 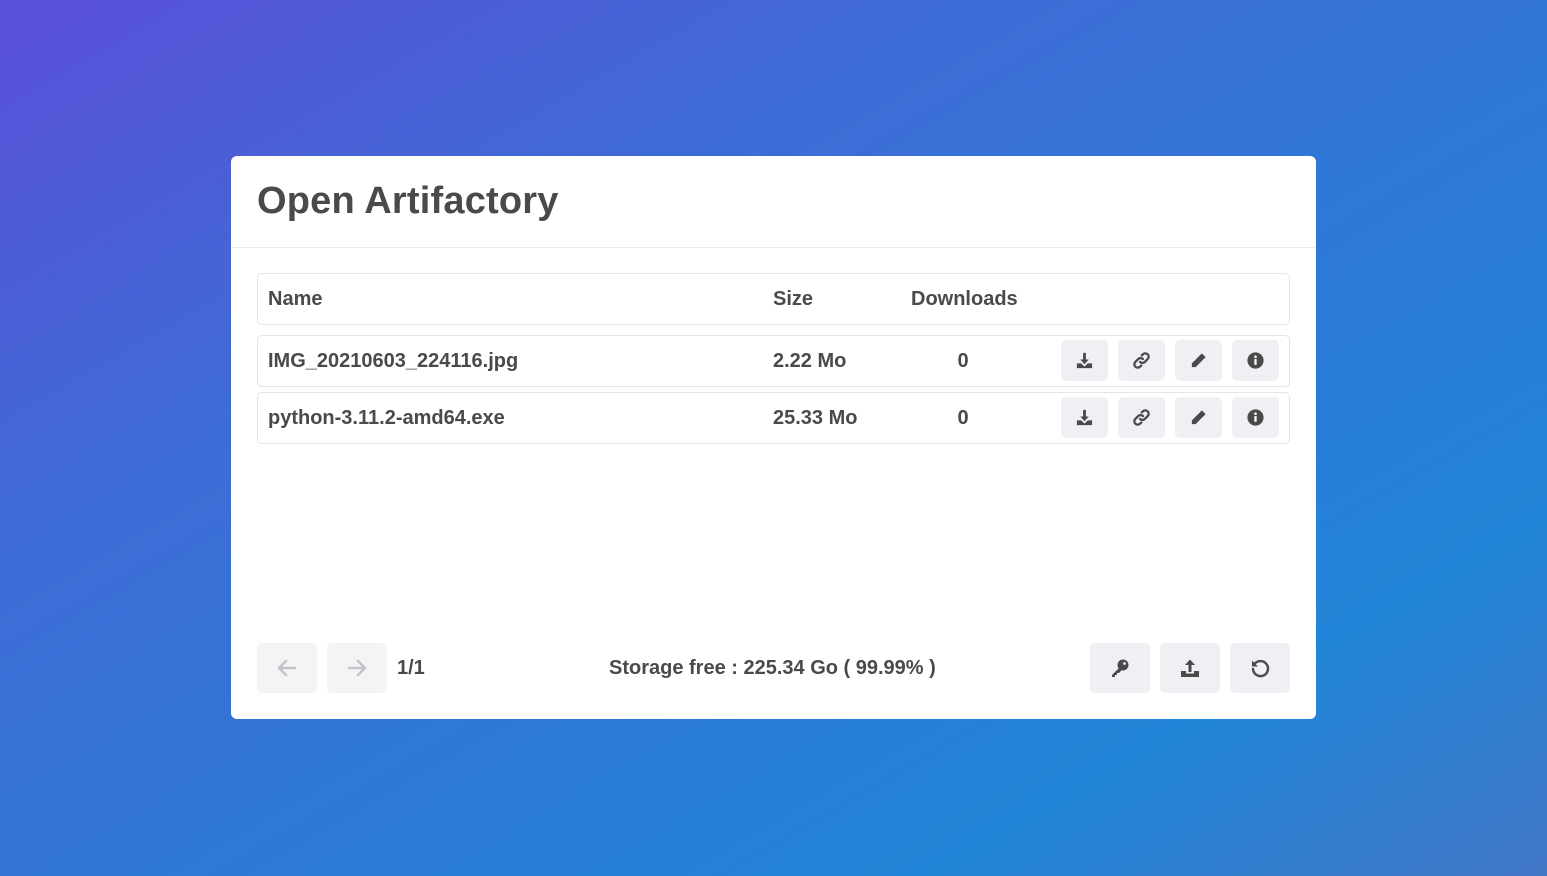 I want to click on key-icon, so click(x=1120, y=668).